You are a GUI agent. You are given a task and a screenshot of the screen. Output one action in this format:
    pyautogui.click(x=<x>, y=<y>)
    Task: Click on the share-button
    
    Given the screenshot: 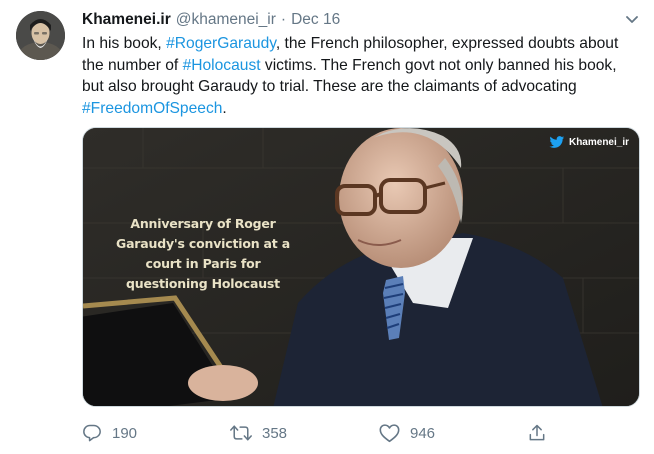 What is the action you would take?
    pyautogui.click(x=537, y=433)
    